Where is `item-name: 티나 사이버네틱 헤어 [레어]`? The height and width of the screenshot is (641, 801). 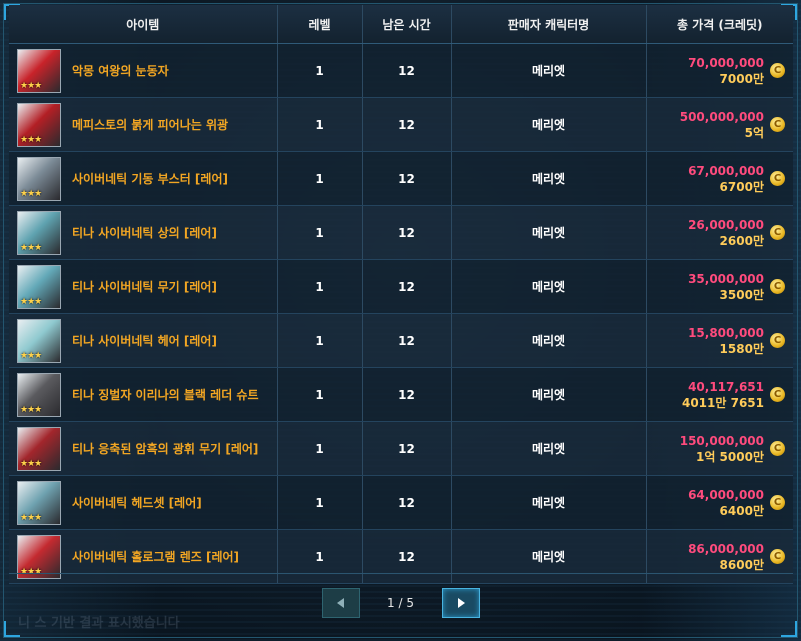
item-name: 티나 사이버네틱 헤어 [레어] is located at coordinates (144, 340).